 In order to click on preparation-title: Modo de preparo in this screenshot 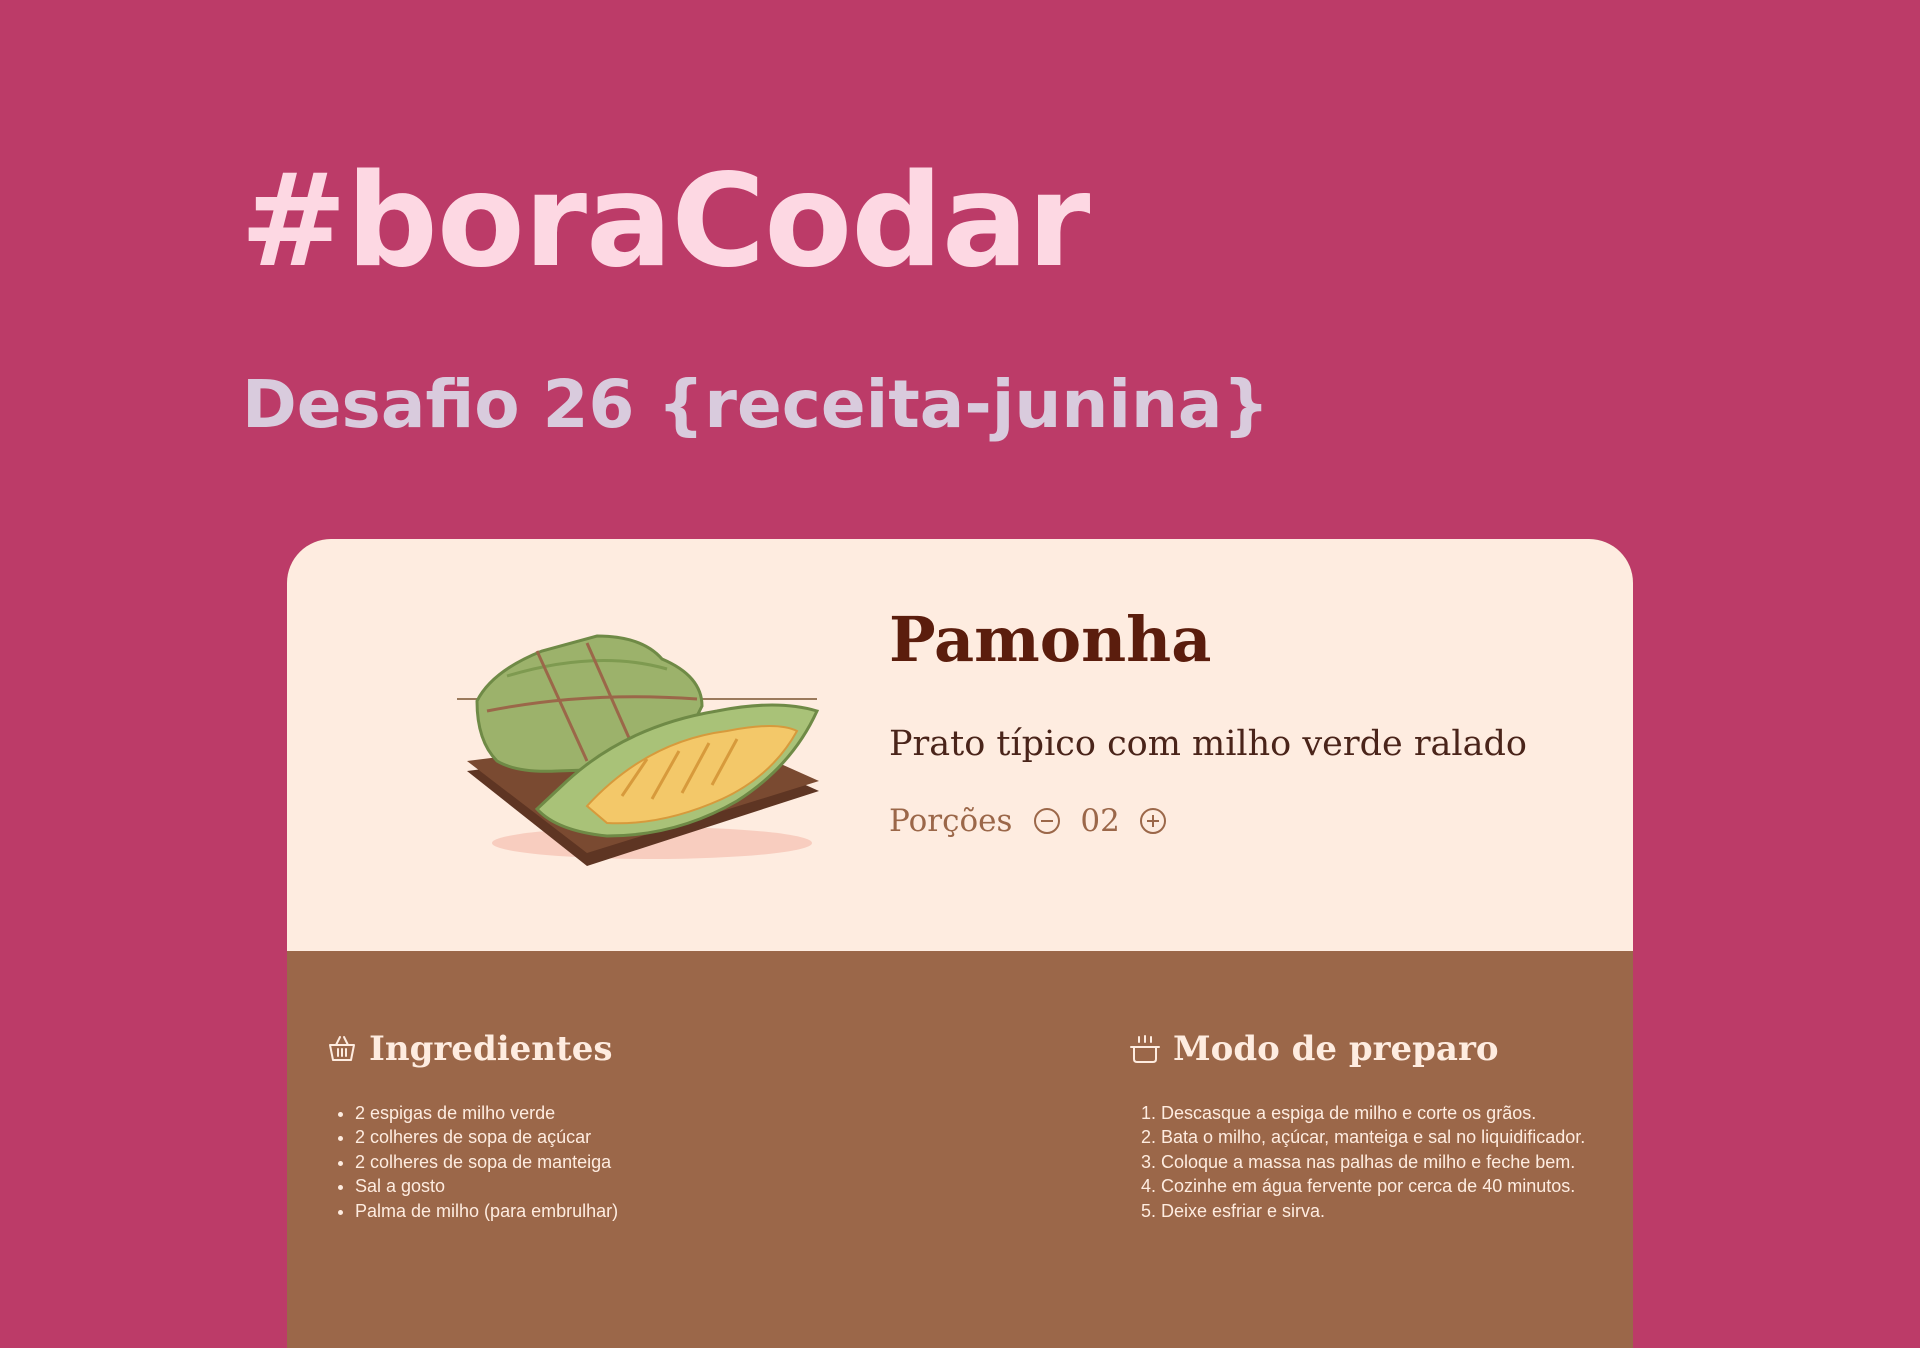, I will do `click(1336, 1049)`.